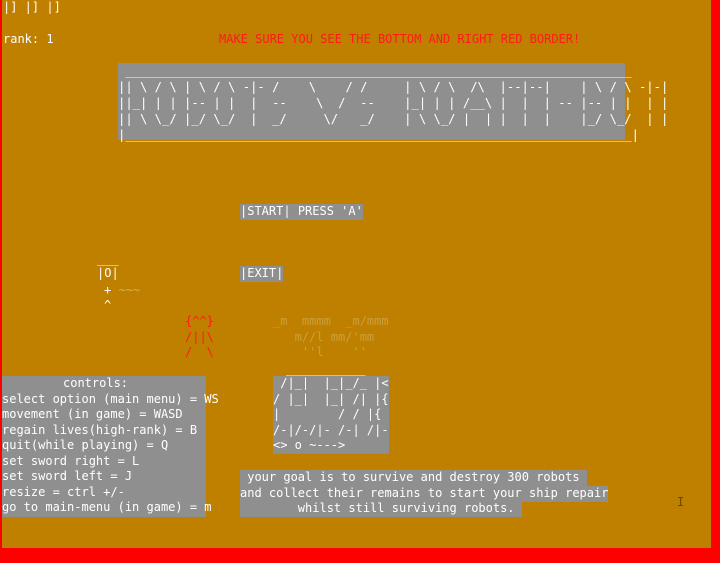 Image resolution: width=720 pixels, height=563 pixels. Describe the element at coordinates (28, 39) in the screenshot. I see `rank-label: rank: 1` at that location.